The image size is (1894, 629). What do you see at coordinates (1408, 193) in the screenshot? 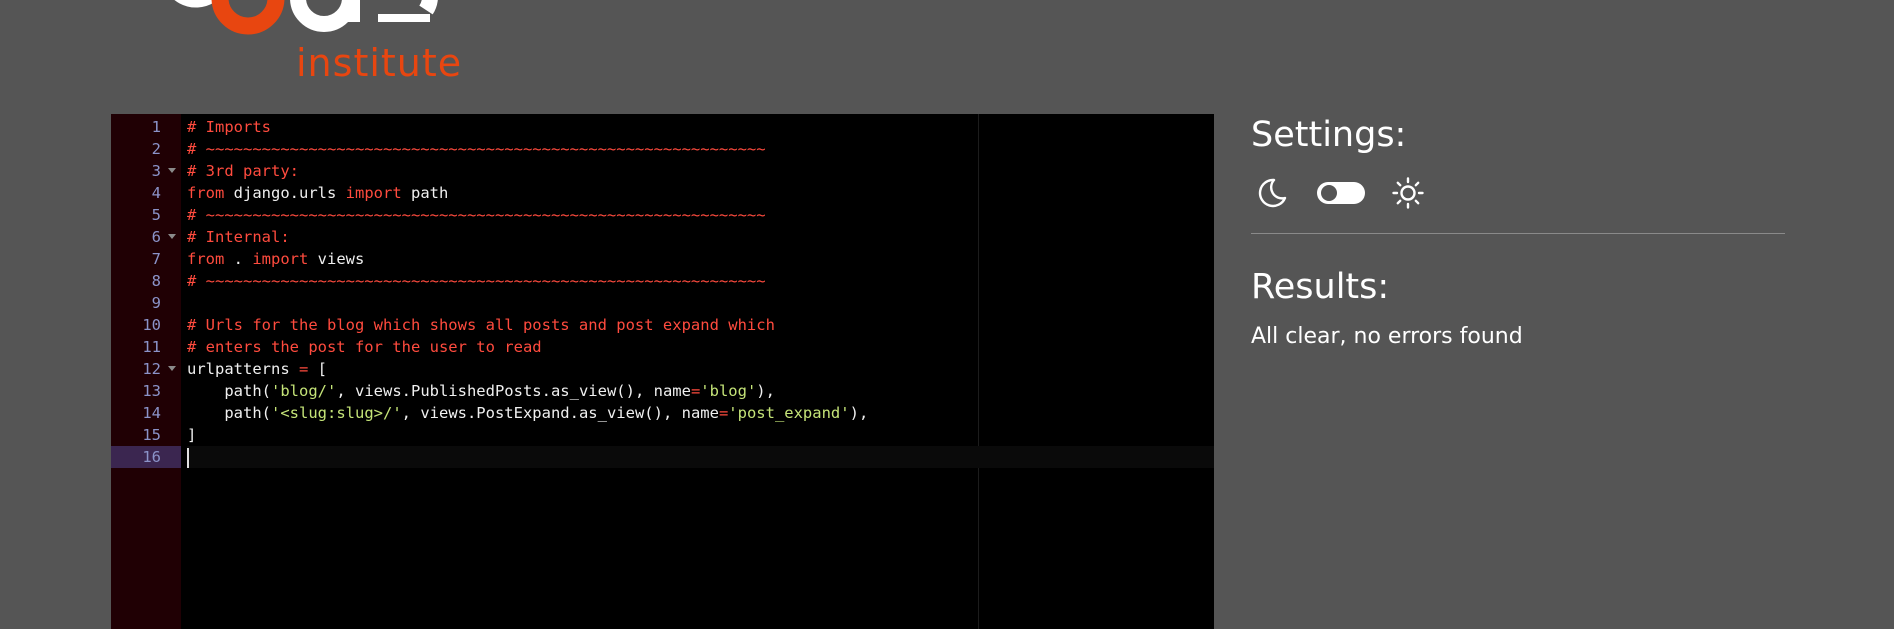
I see `sun-icon` at bounding box center [1408, 193].